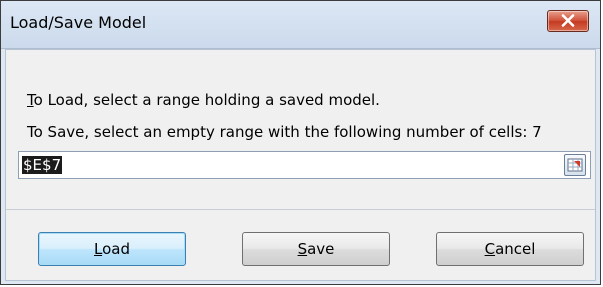 The width and height of the screenshot is (603, 287). What do you see at coordinates (490, 249) in the screenshot?
I see `cancel-mnemonic: C` at bounding box center [490, 249].